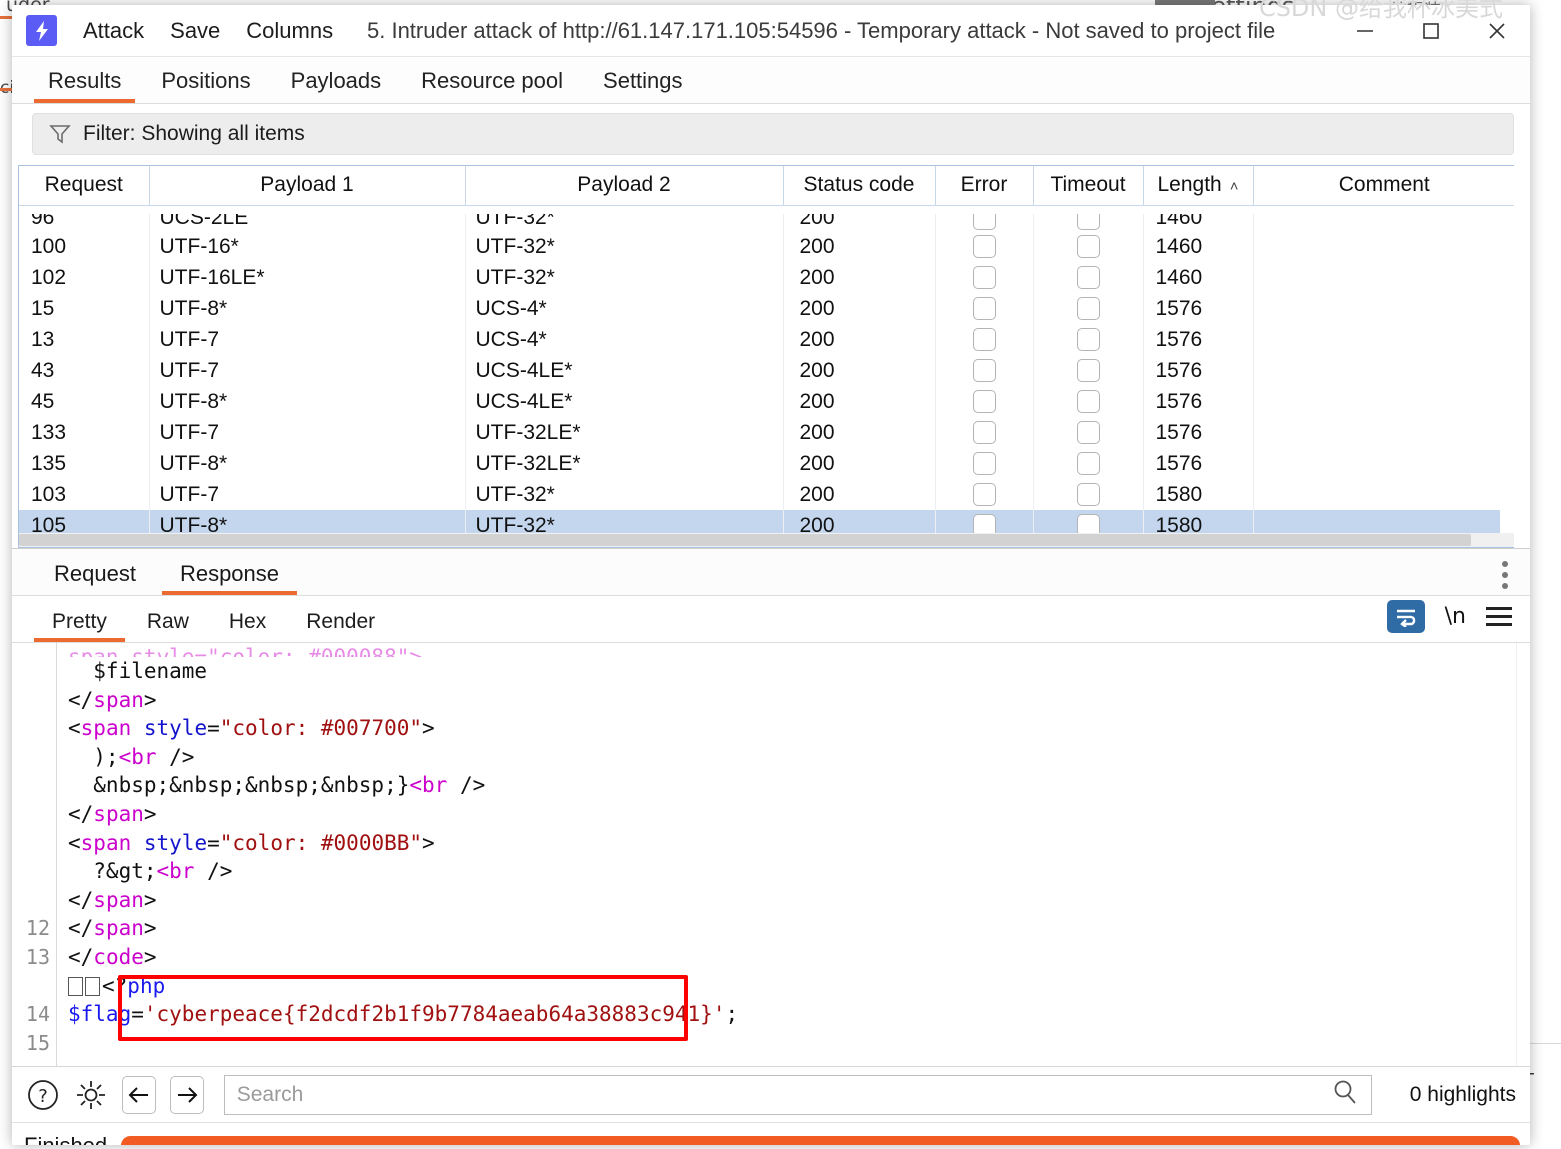 This screenshot has width=1561, height=1149. I want to click on search-input, so click(783, 1094).